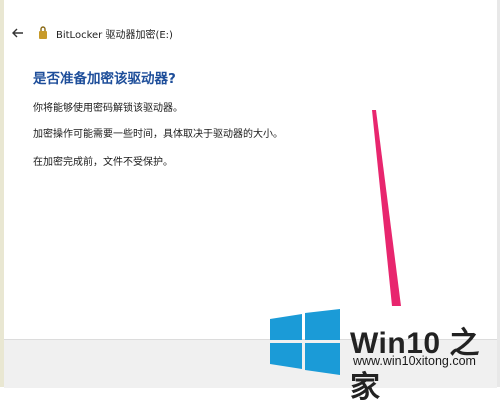 This screenshot has width=500, height=406. Describe the element at coordinates (414, 361) in the screenshot. I see `watermark-site: www.win10xitong.com` at that location.